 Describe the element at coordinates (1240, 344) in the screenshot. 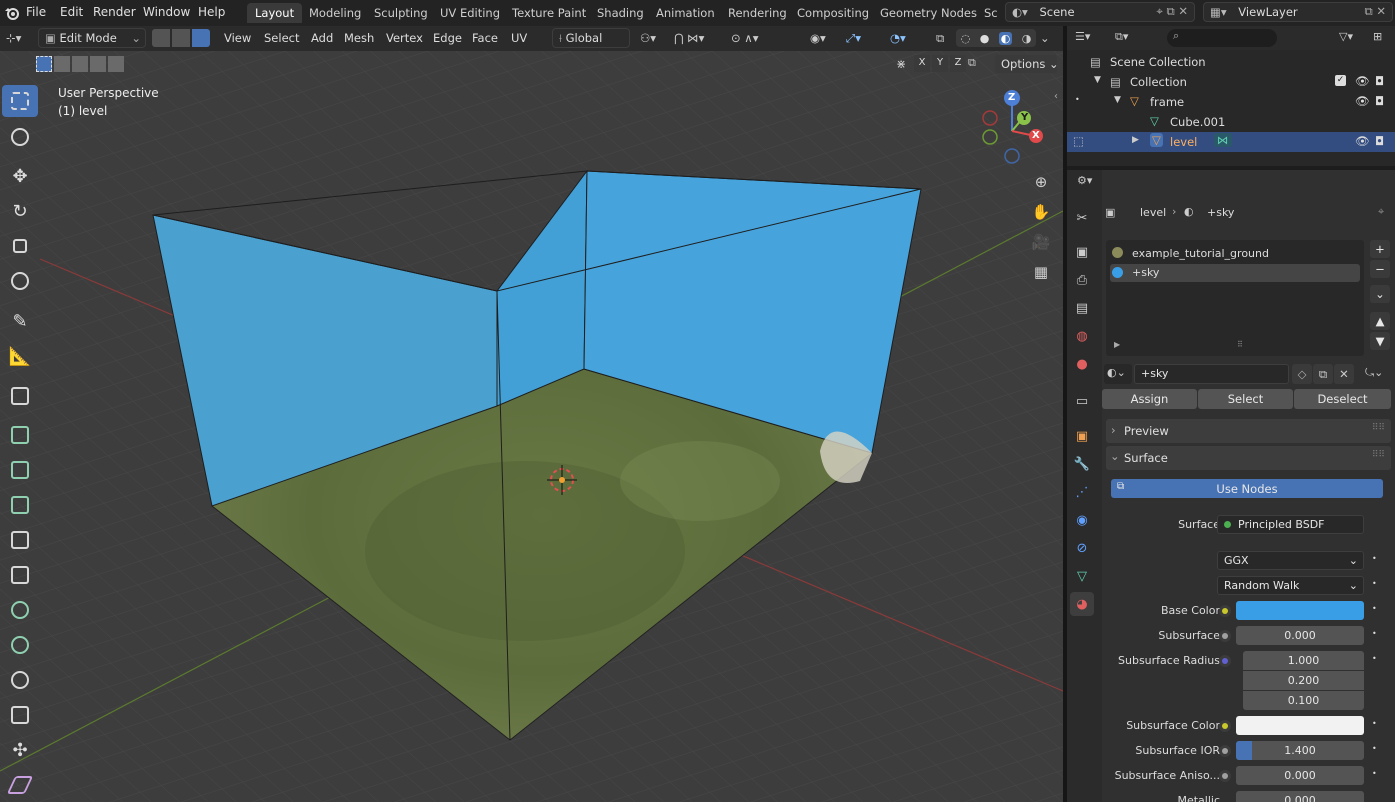

I see `resize-handle-icon: ⠿` at that location.